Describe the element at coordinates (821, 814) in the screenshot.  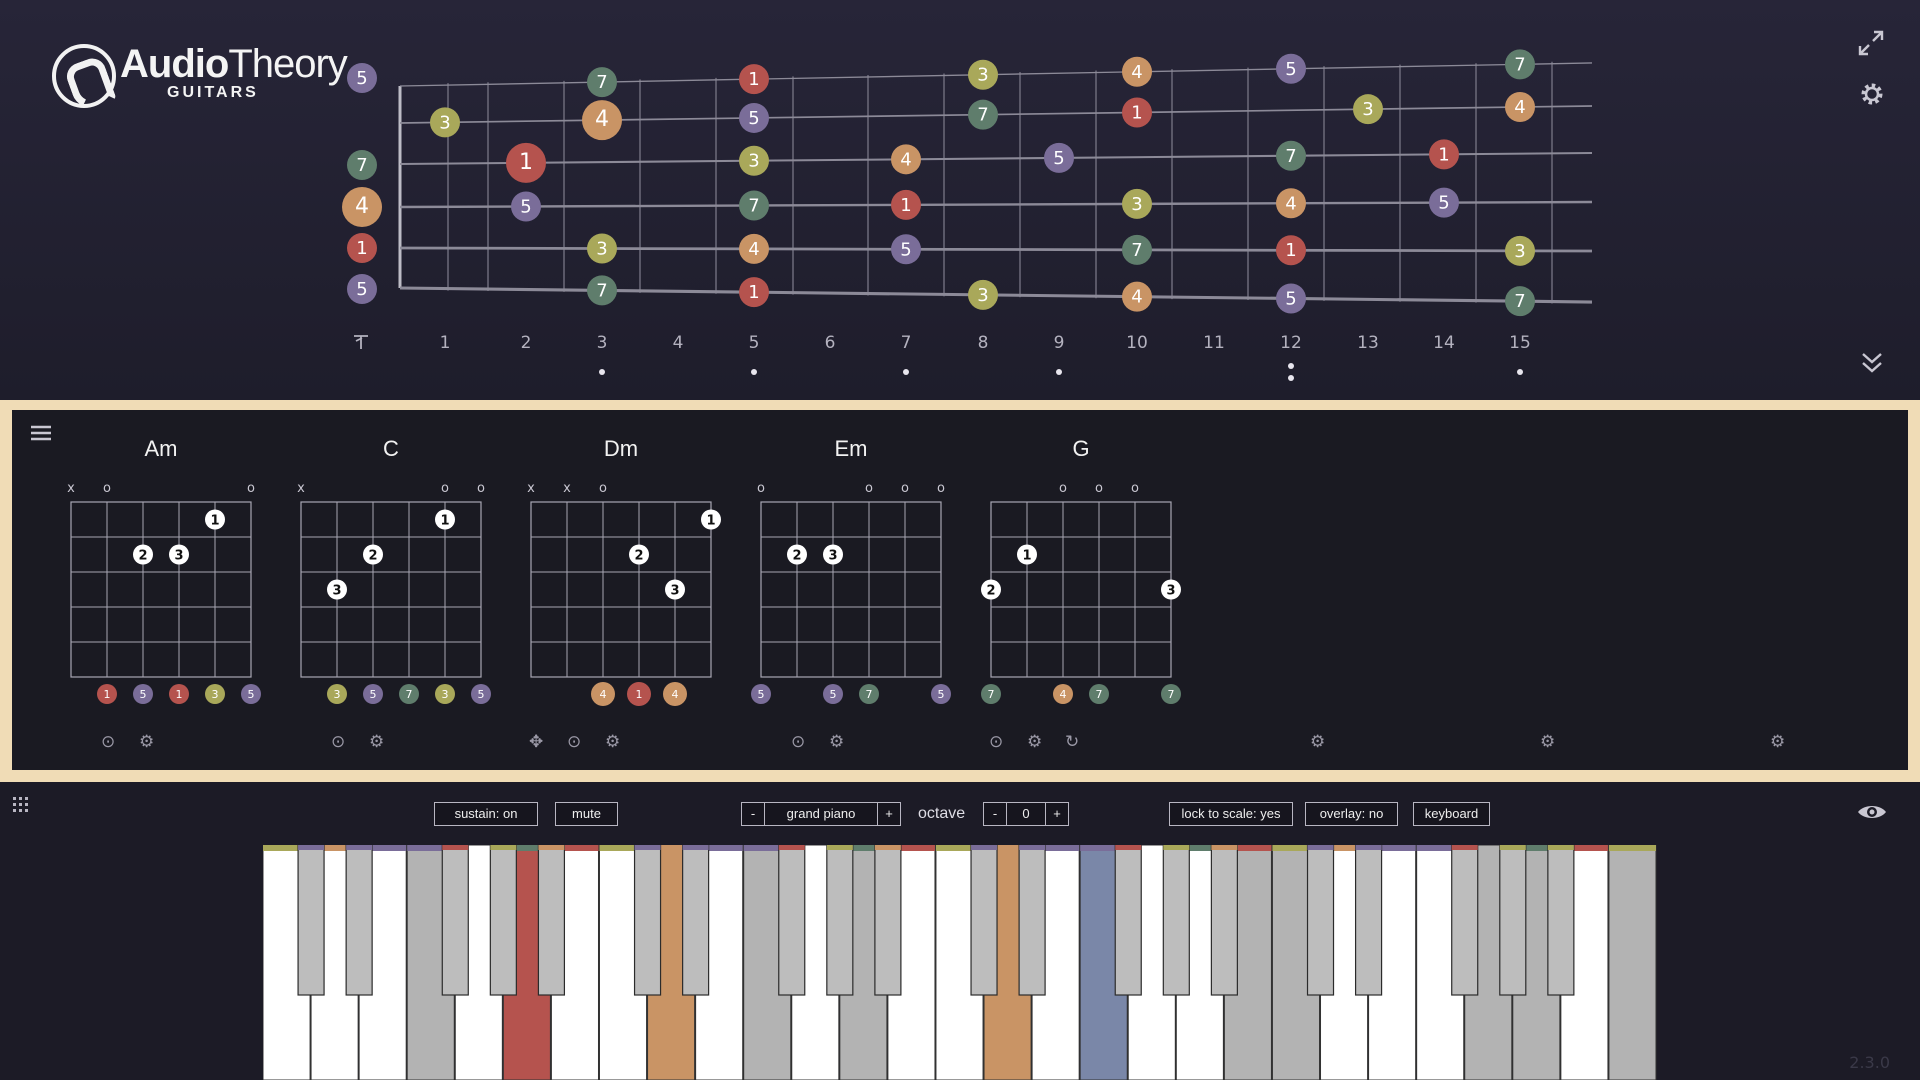
I see `instrument-select: grand piano` at that location.